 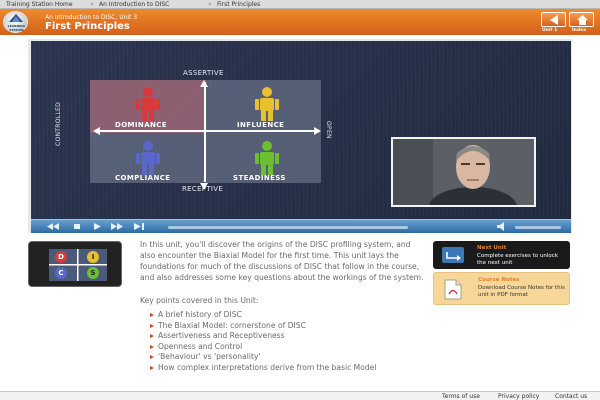 What do you see at coordinates (550, 30) in the screenshot?
I see `unit-label: Unit 1` at bounding box center [550, 30].